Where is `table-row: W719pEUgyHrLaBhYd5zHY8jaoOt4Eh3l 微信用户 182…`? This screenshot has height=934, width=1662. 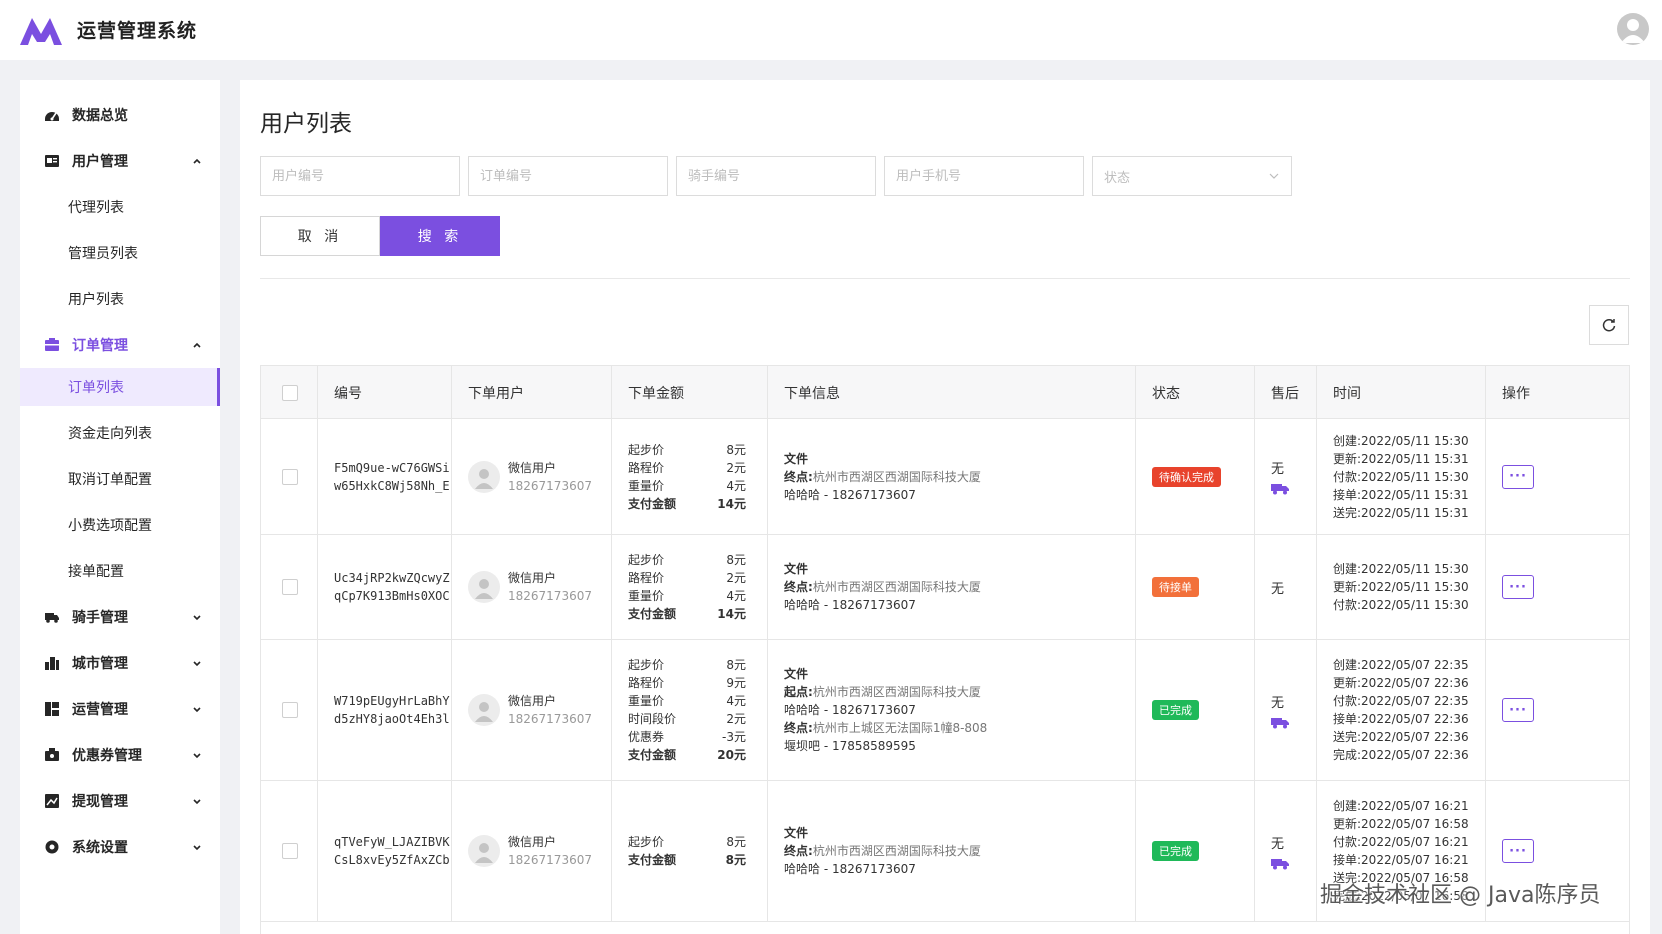 table-row: W719pEUgyHrLaBhYd5zHY8jaoOt4Eh3l 微信用户 182… is located at coordinates (945, 710).